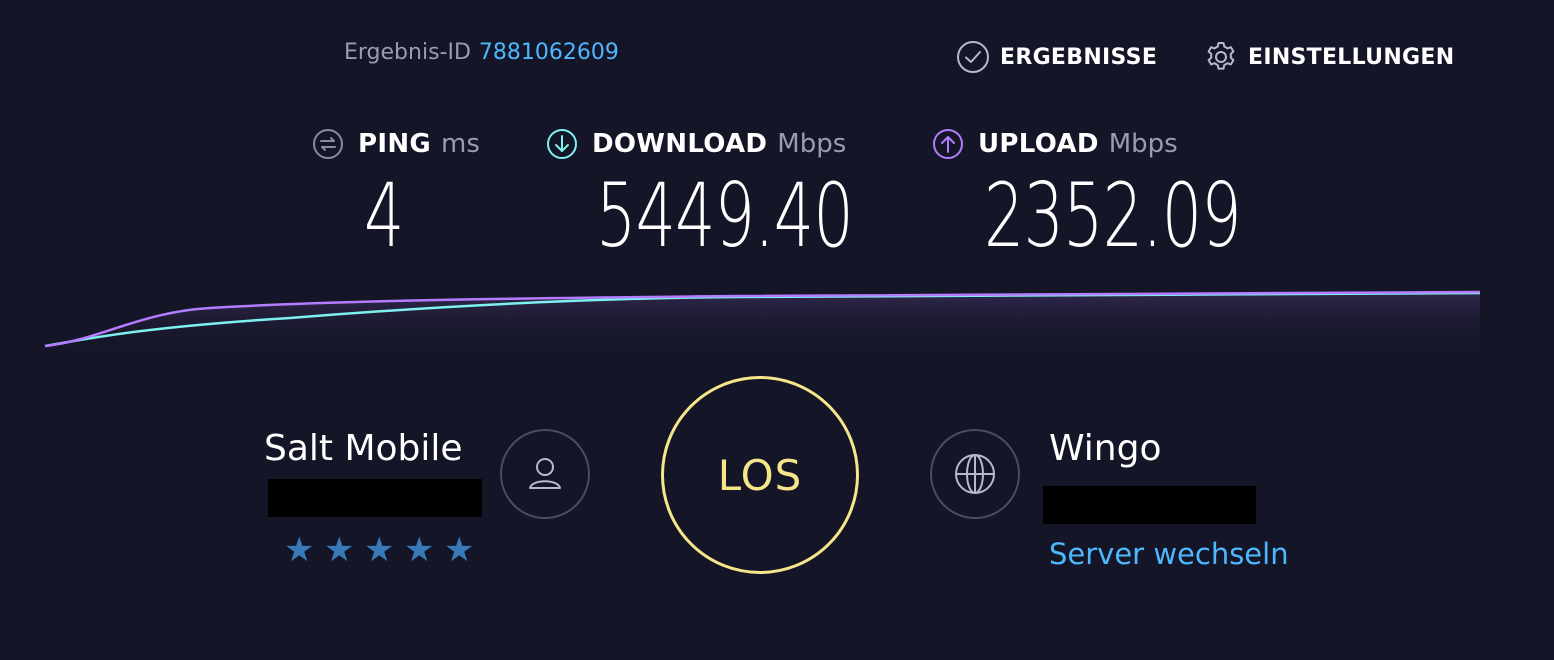 The height and width of the screenshot is (660, 1554). Describe the element at coordinates (549, 52) in the screenshot. I see `result-id-value: 7881062609` at that location.